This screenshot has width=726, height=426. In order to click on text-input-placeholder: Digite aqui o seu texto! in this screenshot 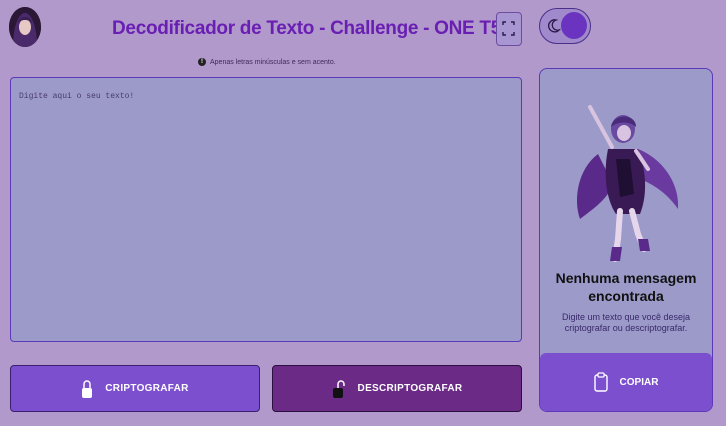, I will do `click(77, 96)`.